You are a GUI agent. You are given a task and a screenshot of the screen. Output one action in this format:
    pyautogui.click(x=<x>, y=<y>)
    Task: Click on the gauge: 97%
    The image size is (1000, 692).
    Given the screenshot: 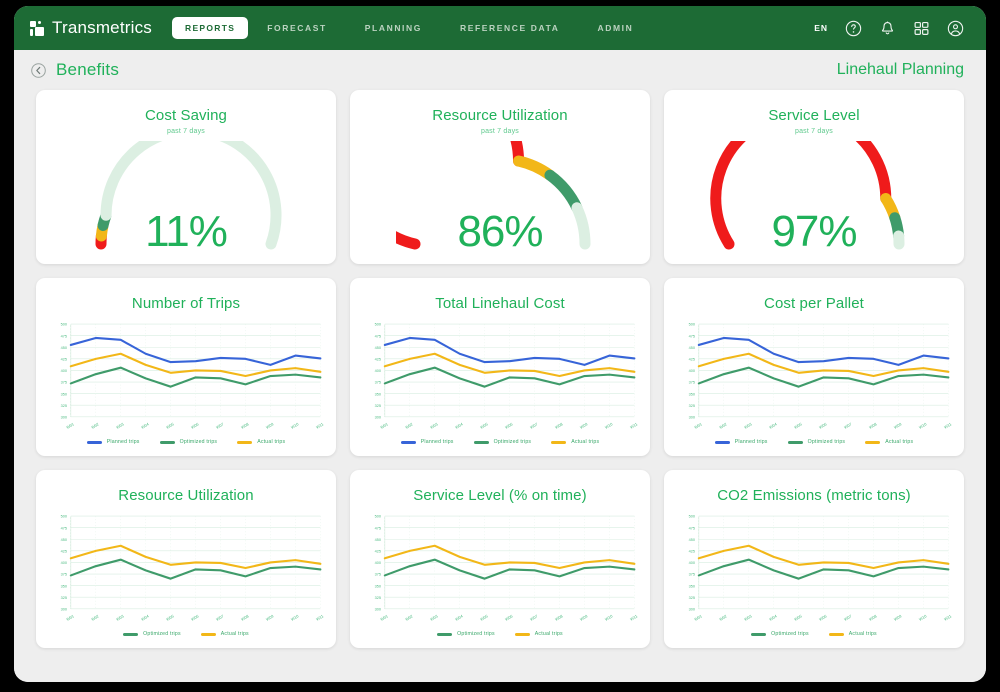 What is the action you would take?
    pyautogui.click(x=814, y=198)
    